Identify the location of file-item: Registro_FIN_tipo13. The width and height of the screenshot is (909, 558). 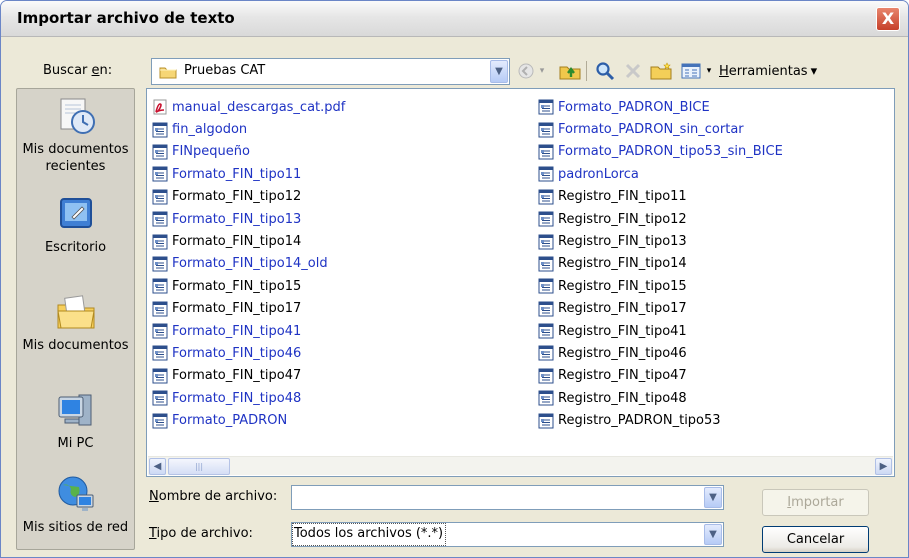
(660, 241).